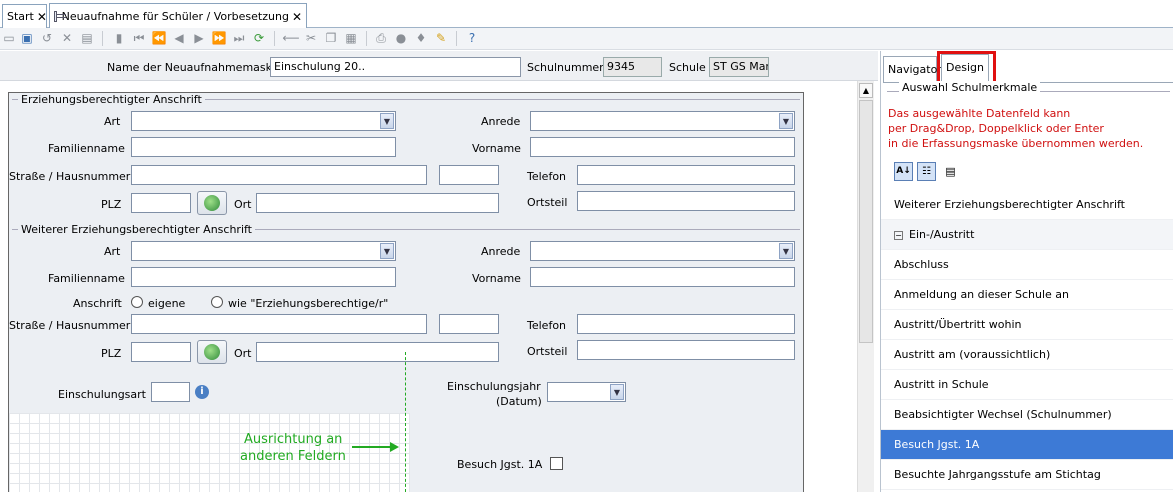 The width and height of the screenshot is (1173, 492). What do you see at coordinates (942, 234) in the screenshot?
I see `list-group-label: Ein-/Austritt` at bounding box center [942, 234].